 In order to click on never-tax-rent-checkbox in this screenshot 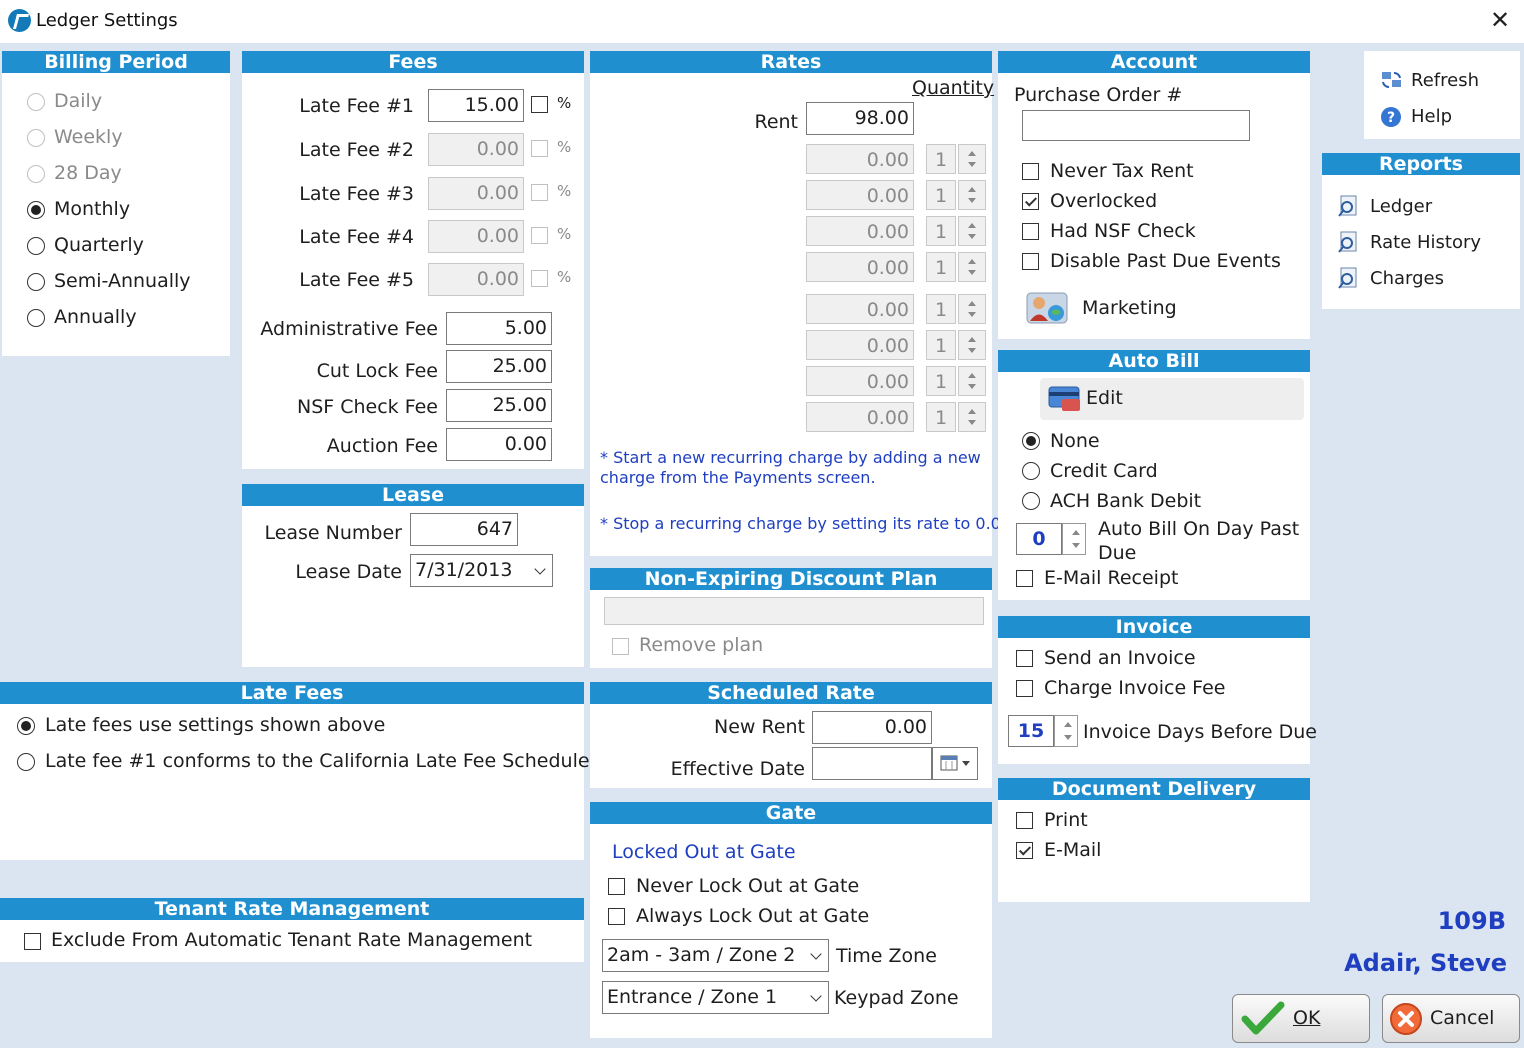, I will do `click(1030, 171)`.